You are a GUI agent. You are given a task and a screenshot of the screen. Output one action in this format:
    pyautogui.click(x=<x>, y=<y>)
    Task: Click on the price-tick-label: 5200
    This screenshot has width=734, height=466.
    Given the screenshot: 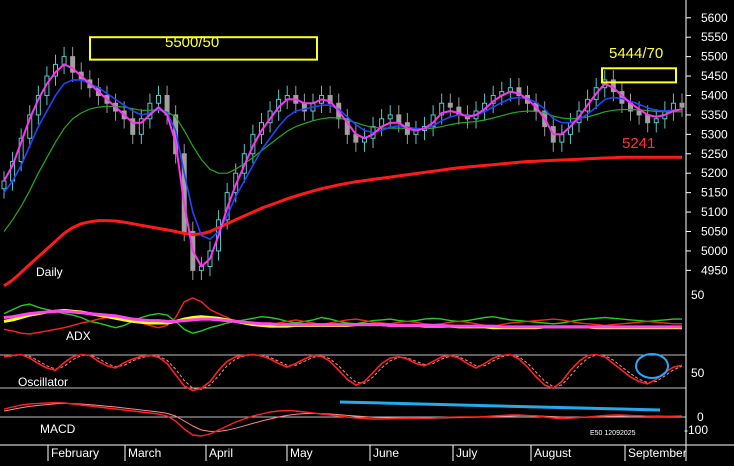 What is the action you would take?
    pyautogui.click(x=714, y=173)
    